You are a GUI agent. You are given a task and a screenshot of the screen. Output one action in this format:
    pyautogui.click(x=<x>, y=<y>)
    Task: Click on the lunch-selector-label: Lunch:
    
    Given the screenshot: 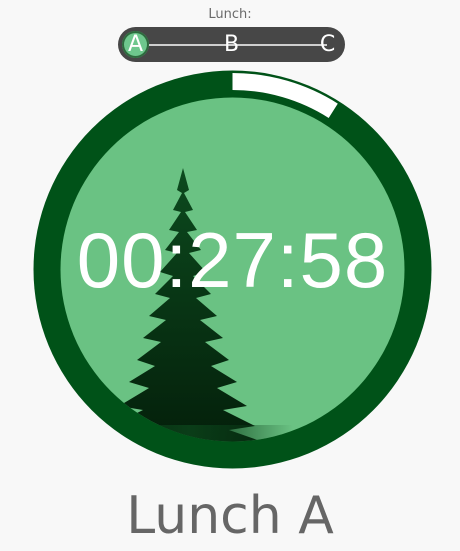 What is the action you would take?
    pyautogui.click(x=230, y=14)
    